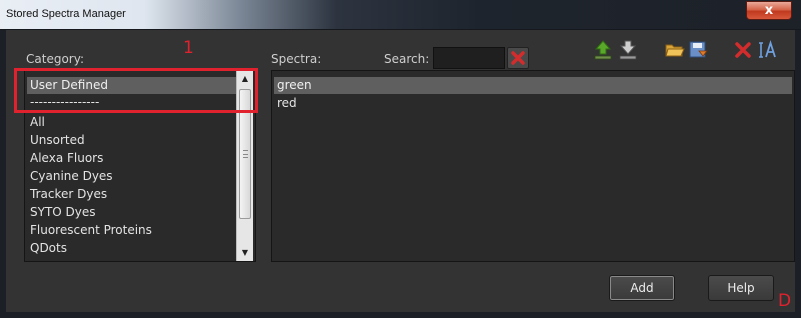  Describe the element at coordinates (407, 59) in the screenshot. I see `search-label: Search:` at that location.